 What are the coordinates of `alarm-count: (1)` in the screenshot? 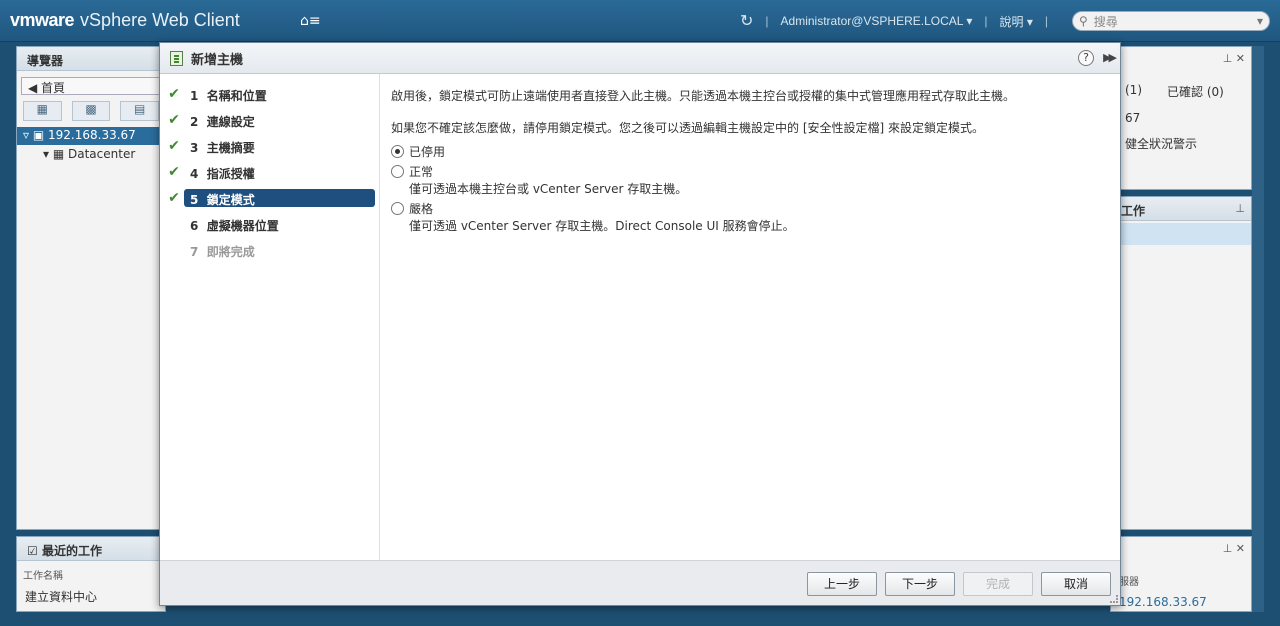 It's located at (1133, 90).